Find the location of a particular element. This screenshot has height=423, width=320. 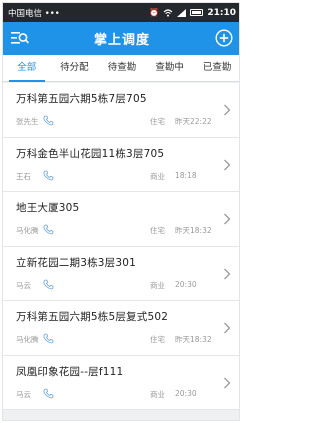

item-time: 昨天22:22 is located at coordinates (193, 121).